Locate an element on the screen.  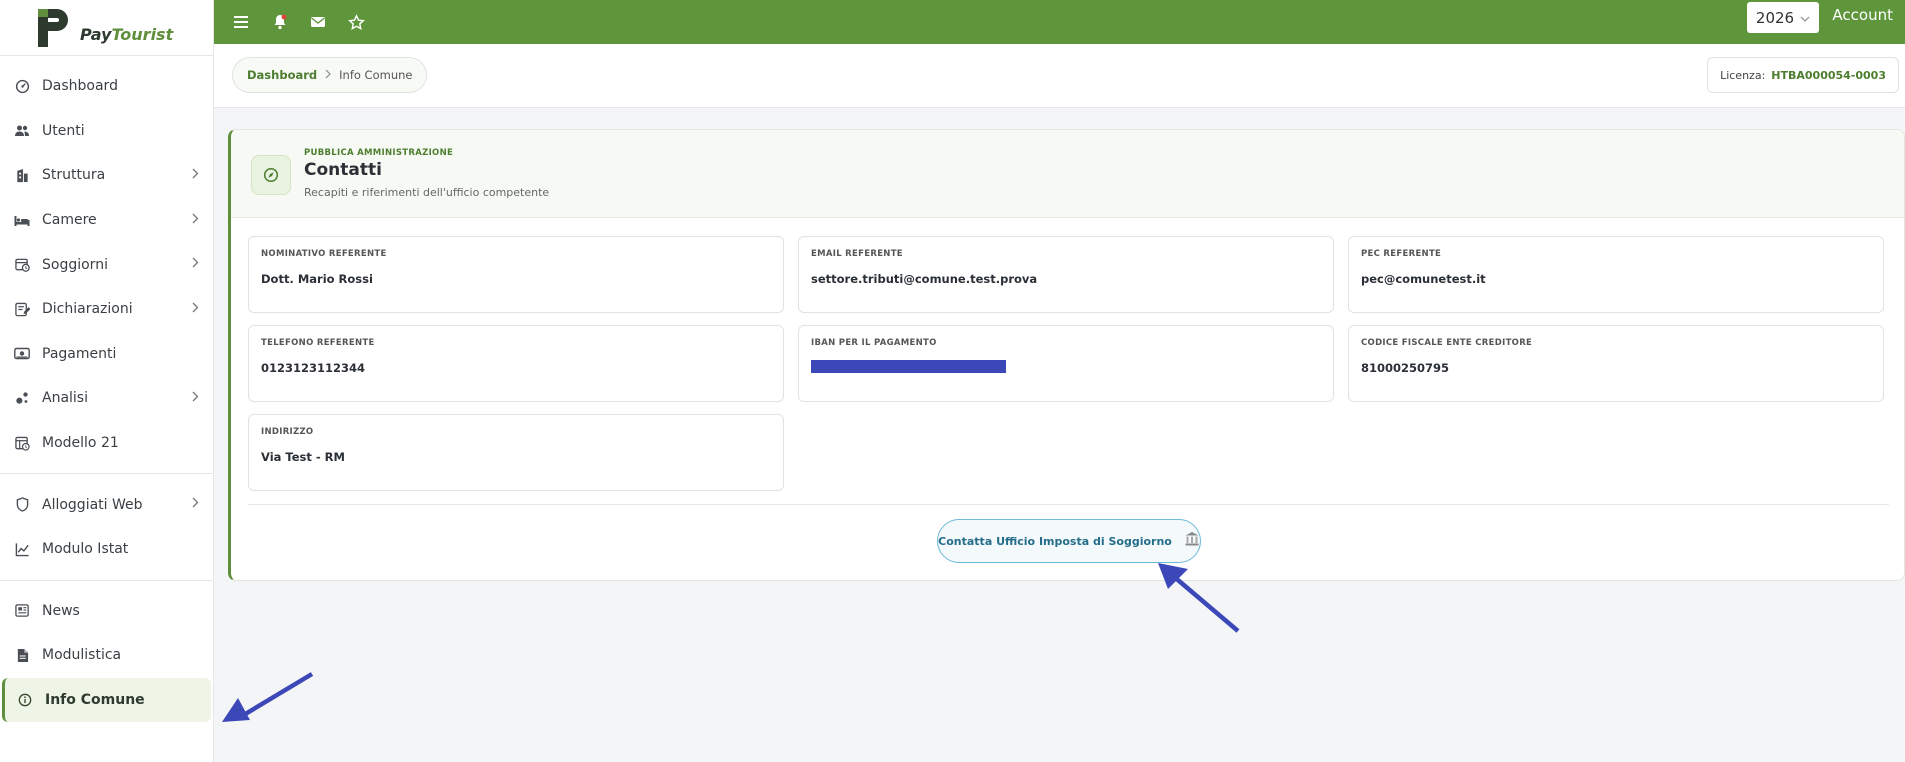
field-iban-per-il-pagamento: IBAN PER IL PAGAMENTO is located at coordinates (1066, 363).